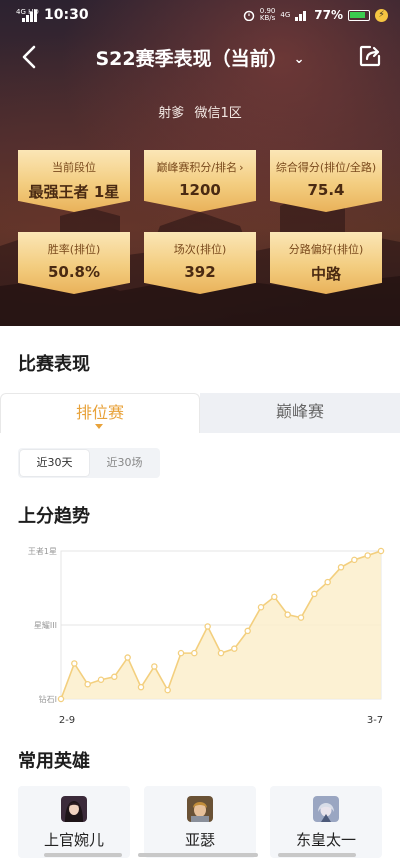  I want to click on status-bar: 4G HD 10:30 0.90 KB/s 4G 77% ⚡, so click(200, 16).